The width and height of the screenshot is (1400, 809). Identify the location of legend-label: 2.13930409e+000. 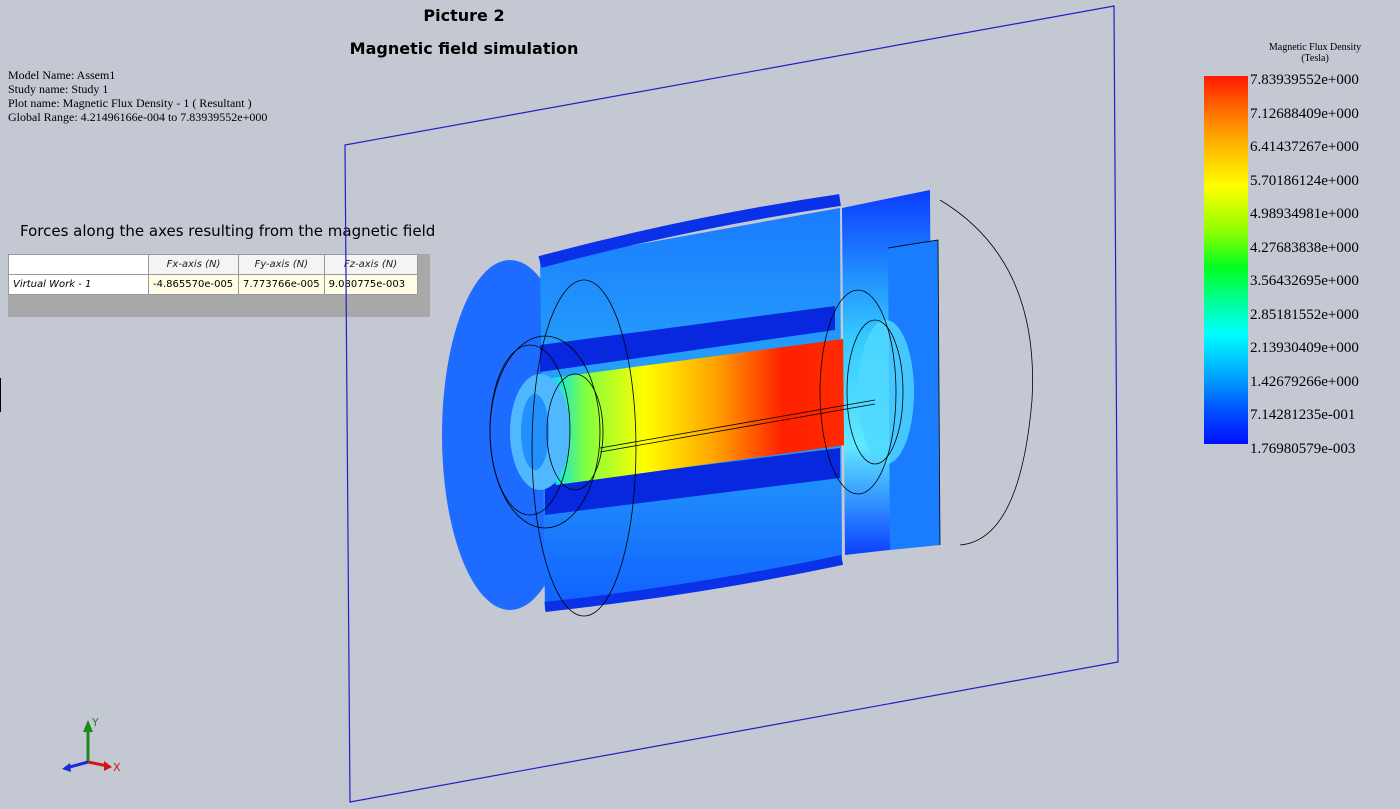
(1304, 348).